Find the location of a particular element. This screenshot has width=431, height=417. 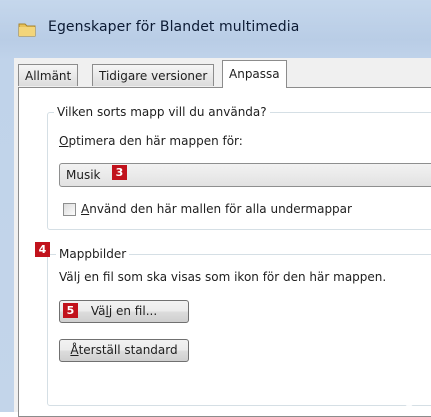

optimize-label: Optimera den här mappen för: is located at coordinates (151, 141).